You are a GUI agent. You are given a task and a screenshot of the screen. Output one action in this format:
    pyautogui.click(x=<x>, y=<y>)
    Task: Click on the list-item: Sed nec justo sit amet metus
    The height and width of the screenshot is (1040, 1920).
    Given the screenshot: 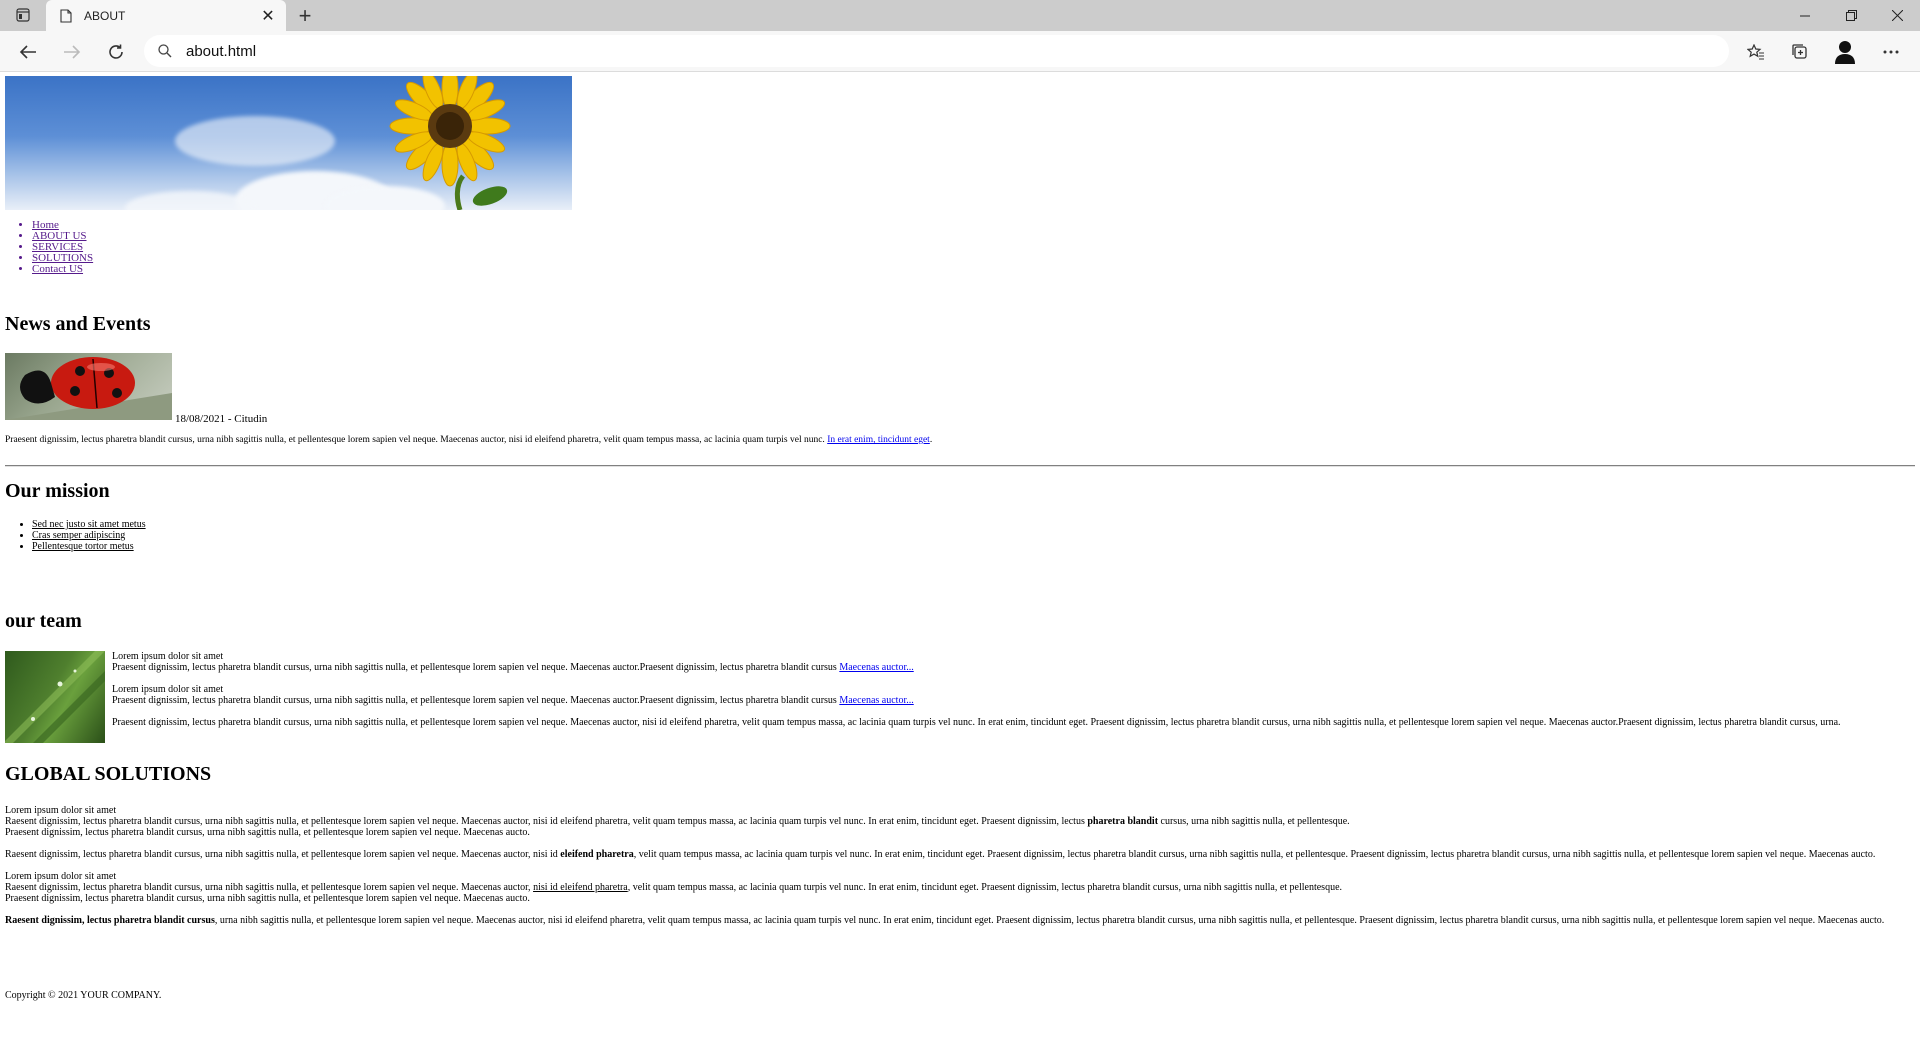 What is the action you would take?
    pyautogui.click(x=89, y=524)
    